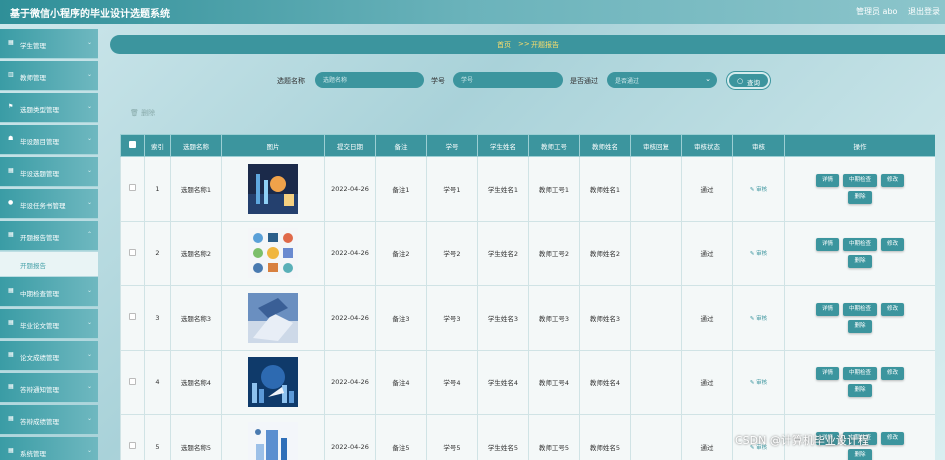 The height and width of the screenshot is (460, 945). What do you see at coordinates (452, 145) in the screenshot?
I see `header-student-id: 学号` at bounding box center [452, 145].